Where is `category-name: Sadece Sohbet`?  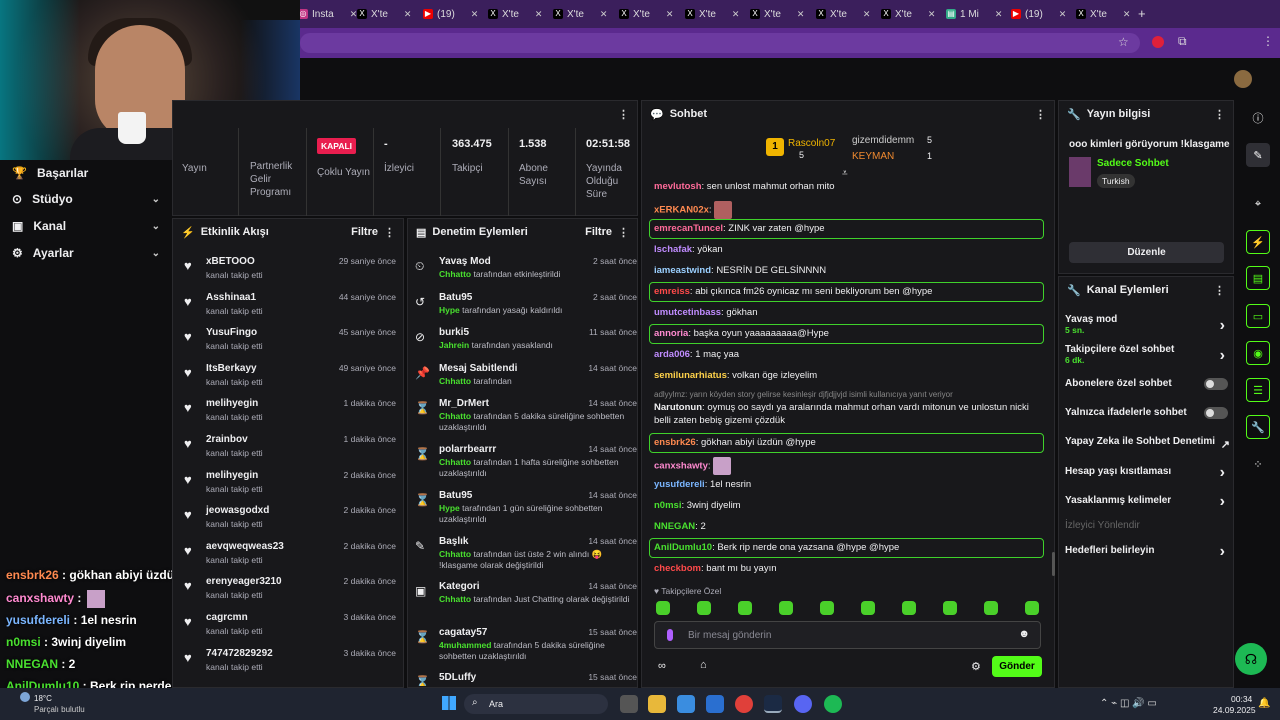
category-name: Sadece Sohbet is located at coordinates (1133, 163).